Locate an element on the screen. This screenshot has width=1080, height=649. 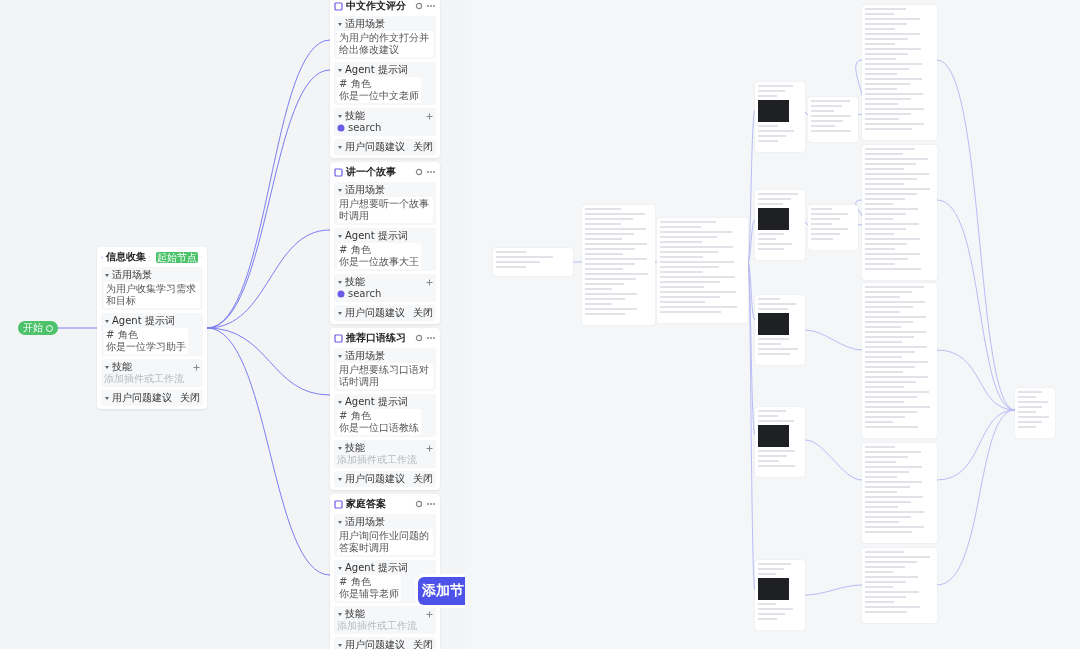
text-field: # 角色 你是一位故事大王 is located at coordinates (379, 256).